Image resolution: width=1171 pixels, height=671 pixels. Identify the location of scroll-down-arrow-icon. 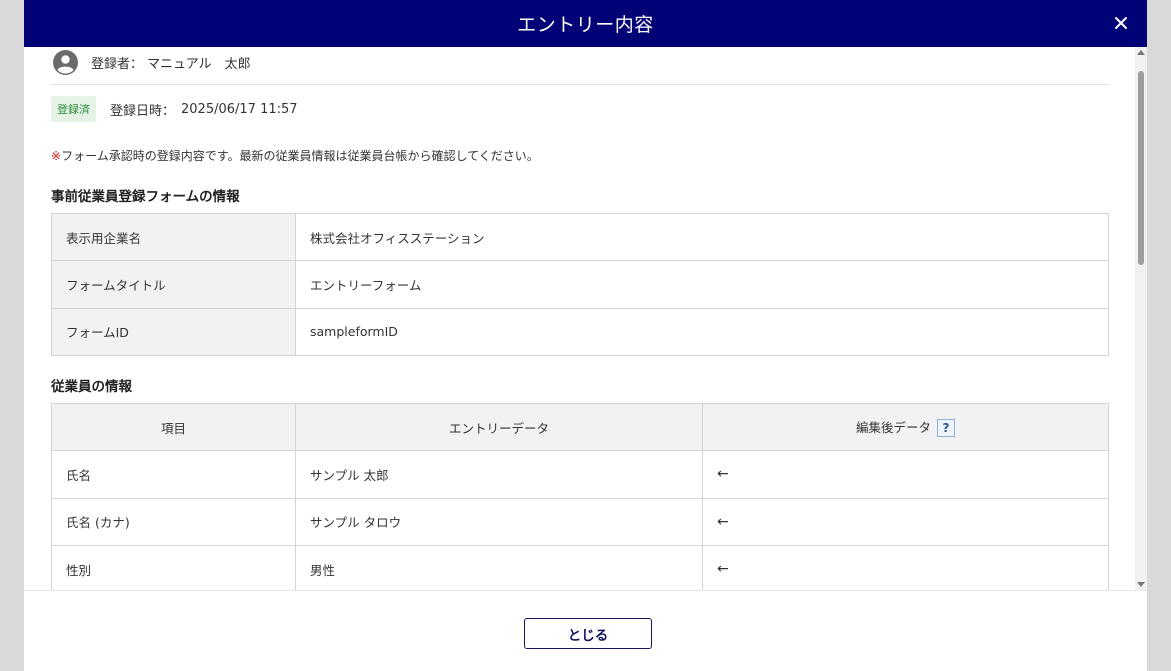
(1141, 584).